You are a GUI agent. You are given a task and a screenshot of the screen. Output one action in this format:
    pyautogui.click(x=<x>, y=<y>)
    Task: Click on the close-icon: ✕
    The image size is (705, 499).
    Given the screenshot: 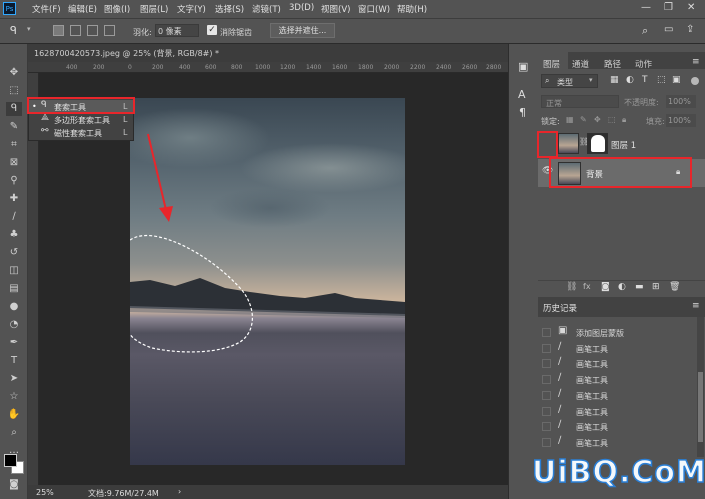 What is the action you would take?
    pyautogui.click(x=691, y=7)
    